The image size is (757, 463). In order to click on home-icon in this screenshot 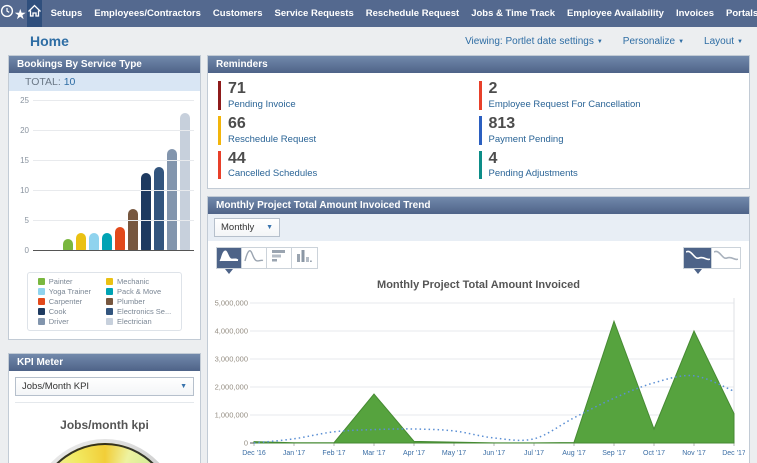, I will do `click(34, 13)`.